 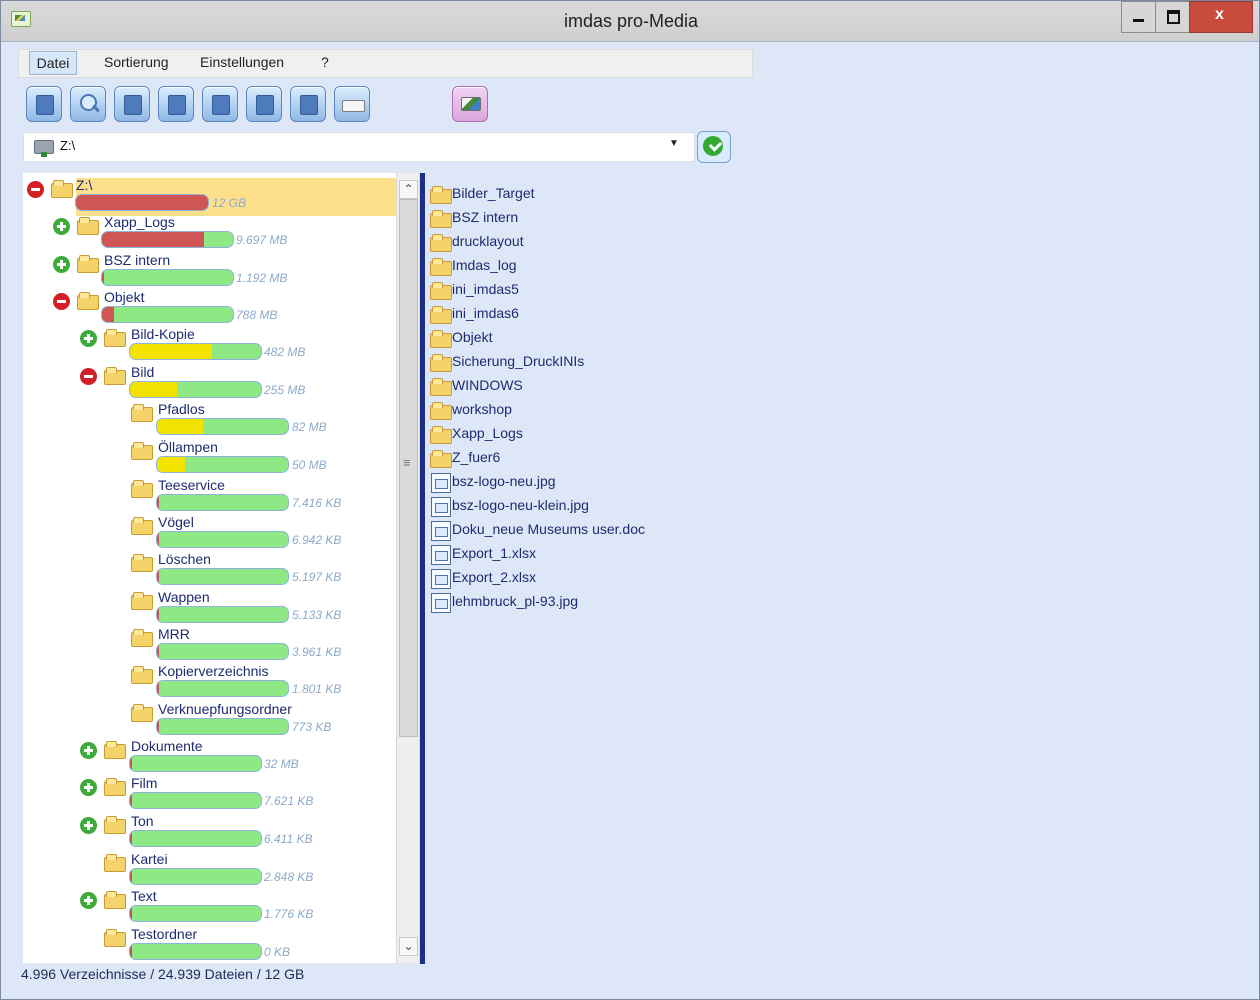 I want to click on window-title: imdas pro-Media, so click(x=631, y=21).